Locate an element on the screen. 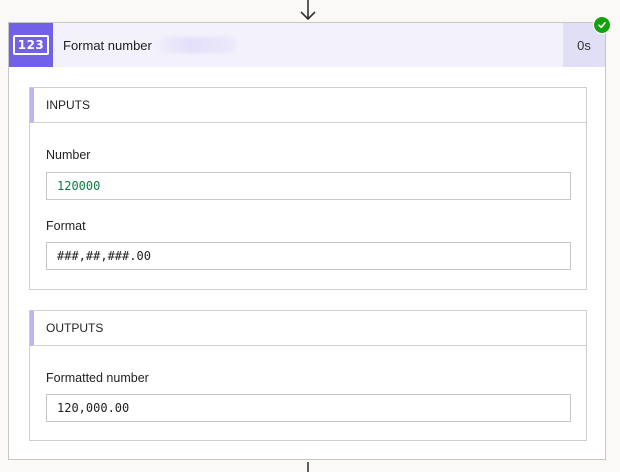 This screenshot has height=472, width=620. inputs-heading: INPUTS is located at coordinates (308, 105).